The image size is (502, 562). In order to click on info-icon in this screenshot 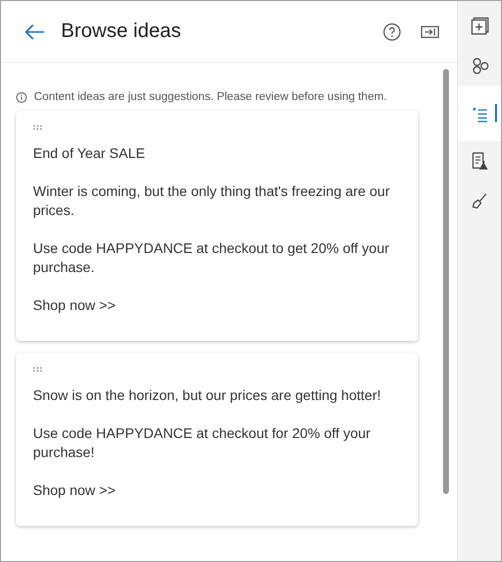, I will do `click(21, 97)`.